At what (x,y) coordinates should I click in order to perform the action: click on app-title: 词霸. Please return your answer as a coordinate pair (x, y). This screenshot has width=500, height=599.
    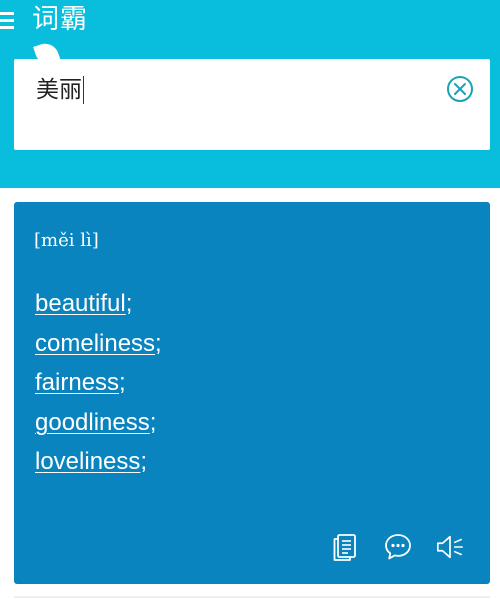
    Looking at the image, I should click on (60, 19).